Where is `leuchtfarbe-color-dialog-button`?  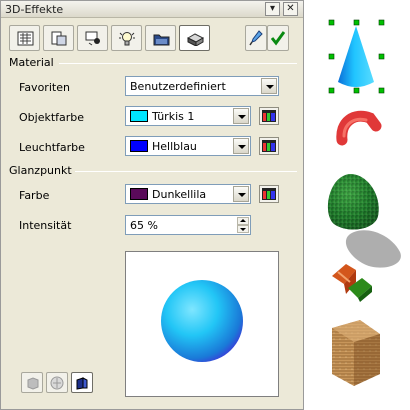
leuchtfarbe-color-dialog-button is located at coordinates (269, 146).